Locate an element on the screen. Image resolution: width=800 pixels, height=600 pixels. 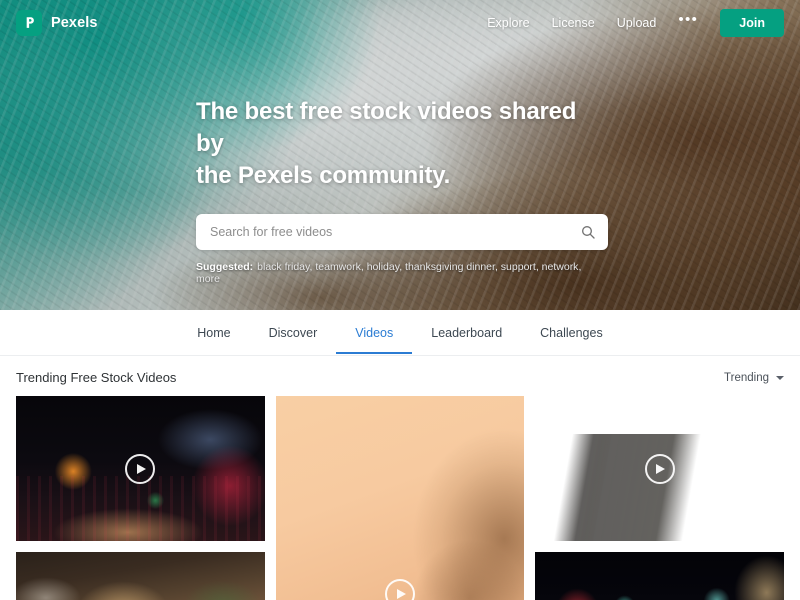
search-bar is located at coordinates (402, 231).